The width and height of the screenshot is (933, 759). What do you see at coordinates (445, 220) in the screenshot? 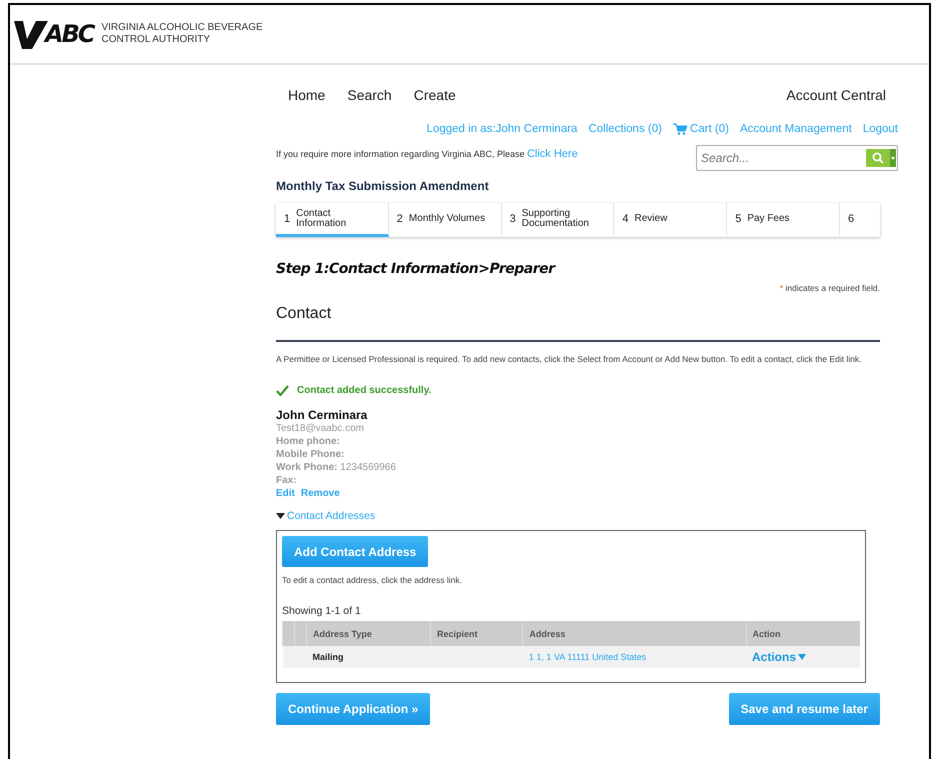
I see `step-tab: 2 Monthly Volumes` at bounding box center [445, 220].